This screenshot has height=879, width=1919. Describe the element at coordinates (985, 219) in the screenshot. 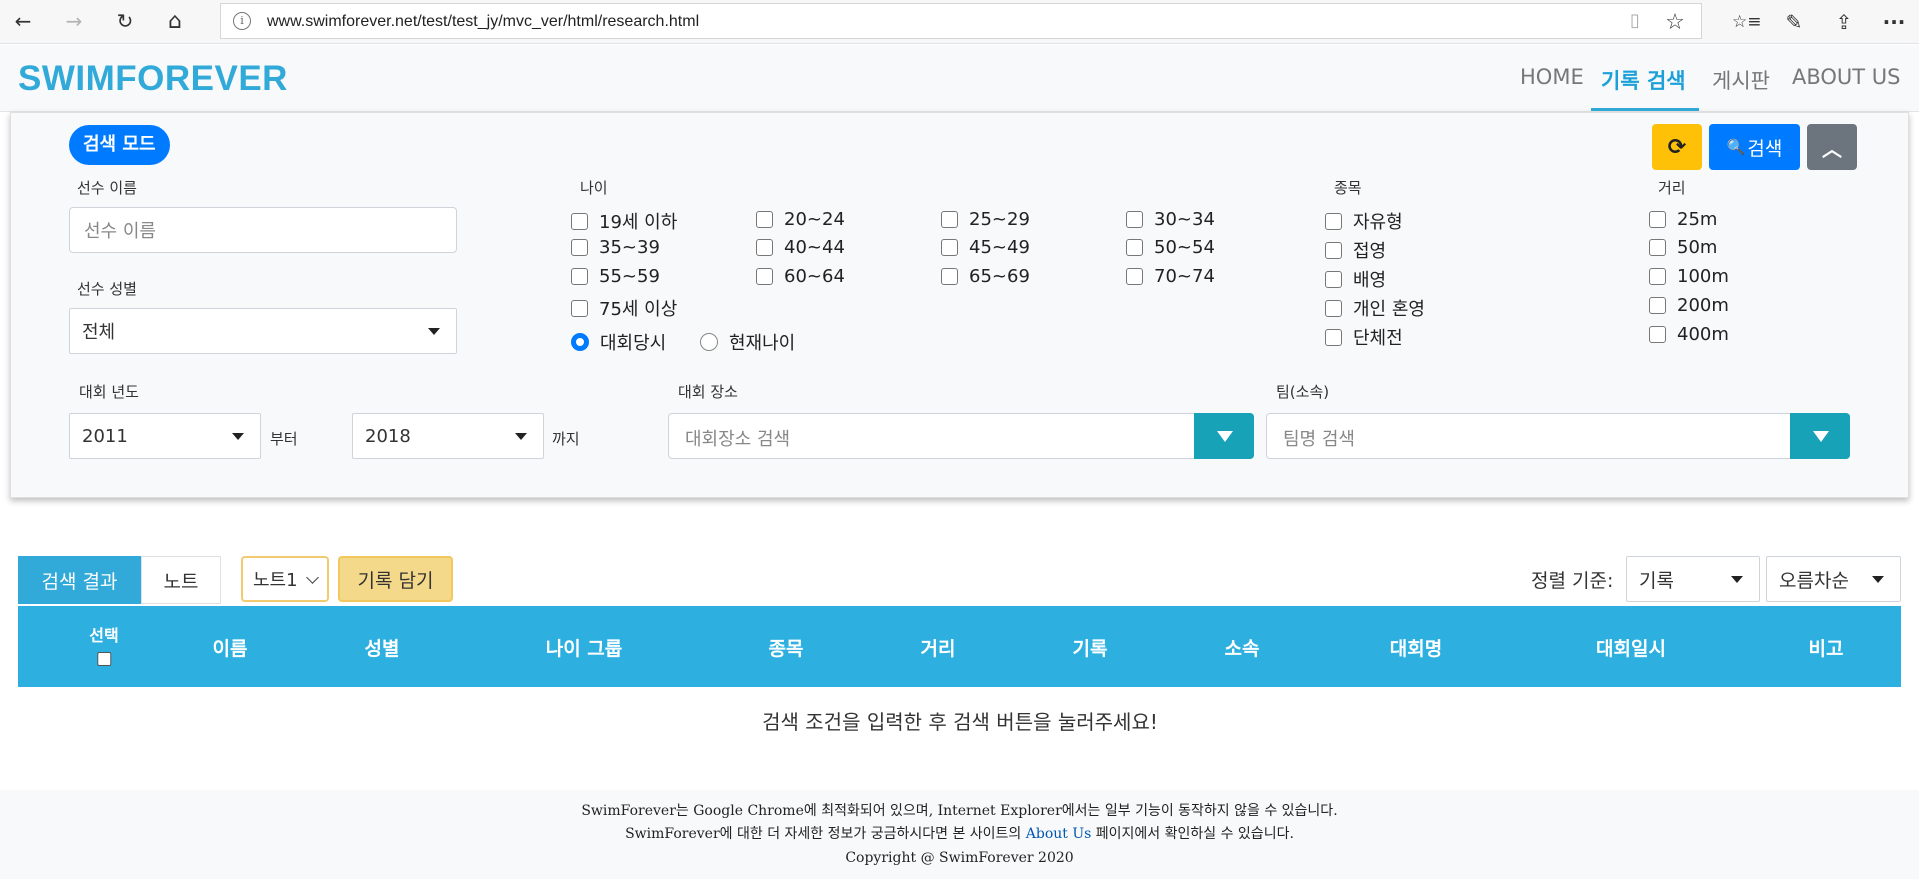

I see `age-checkbox: 25~29` at that location.